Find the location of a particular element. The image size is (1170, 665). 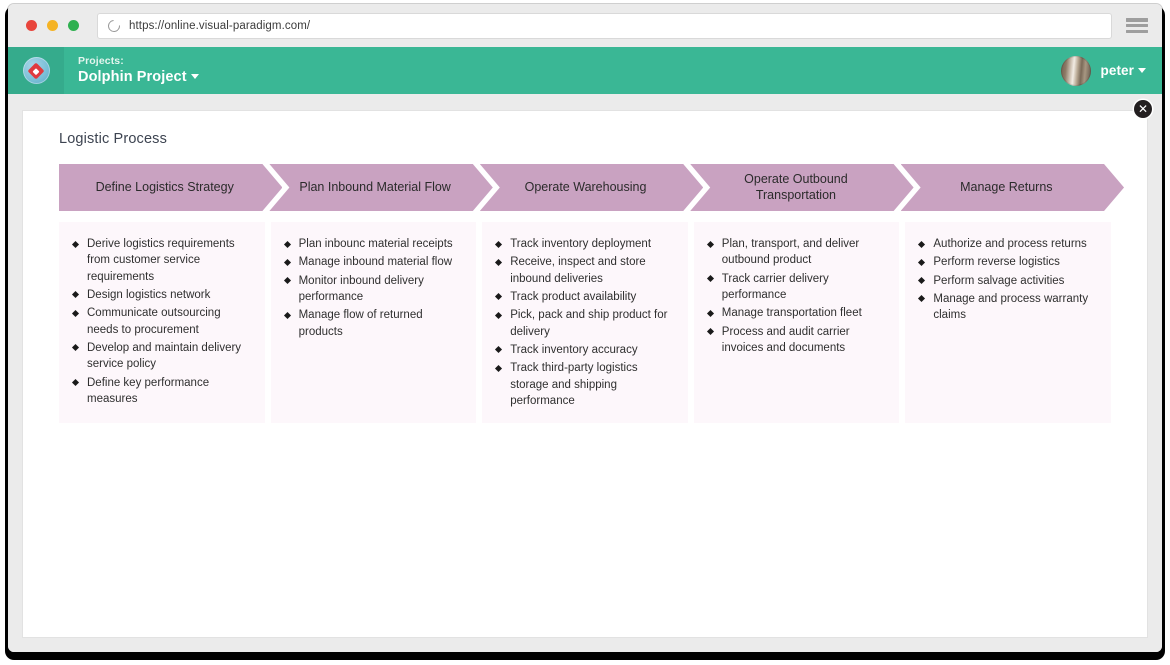

list-item: Perform salvage activities is located at coordinates (1009, 281).